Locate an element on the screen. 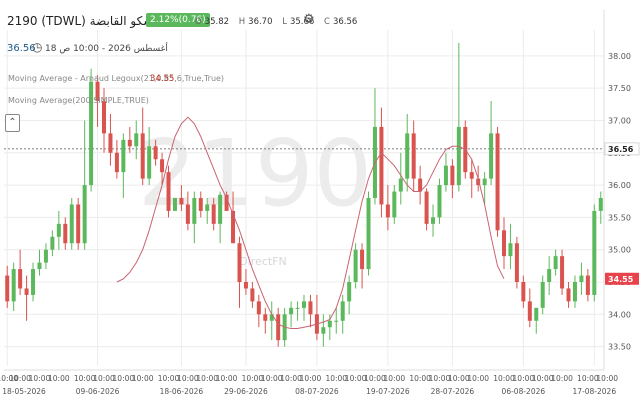 This screenshot has height=400, width=640. watermark-symbol: 2190 is located at coordinates (255, 173).